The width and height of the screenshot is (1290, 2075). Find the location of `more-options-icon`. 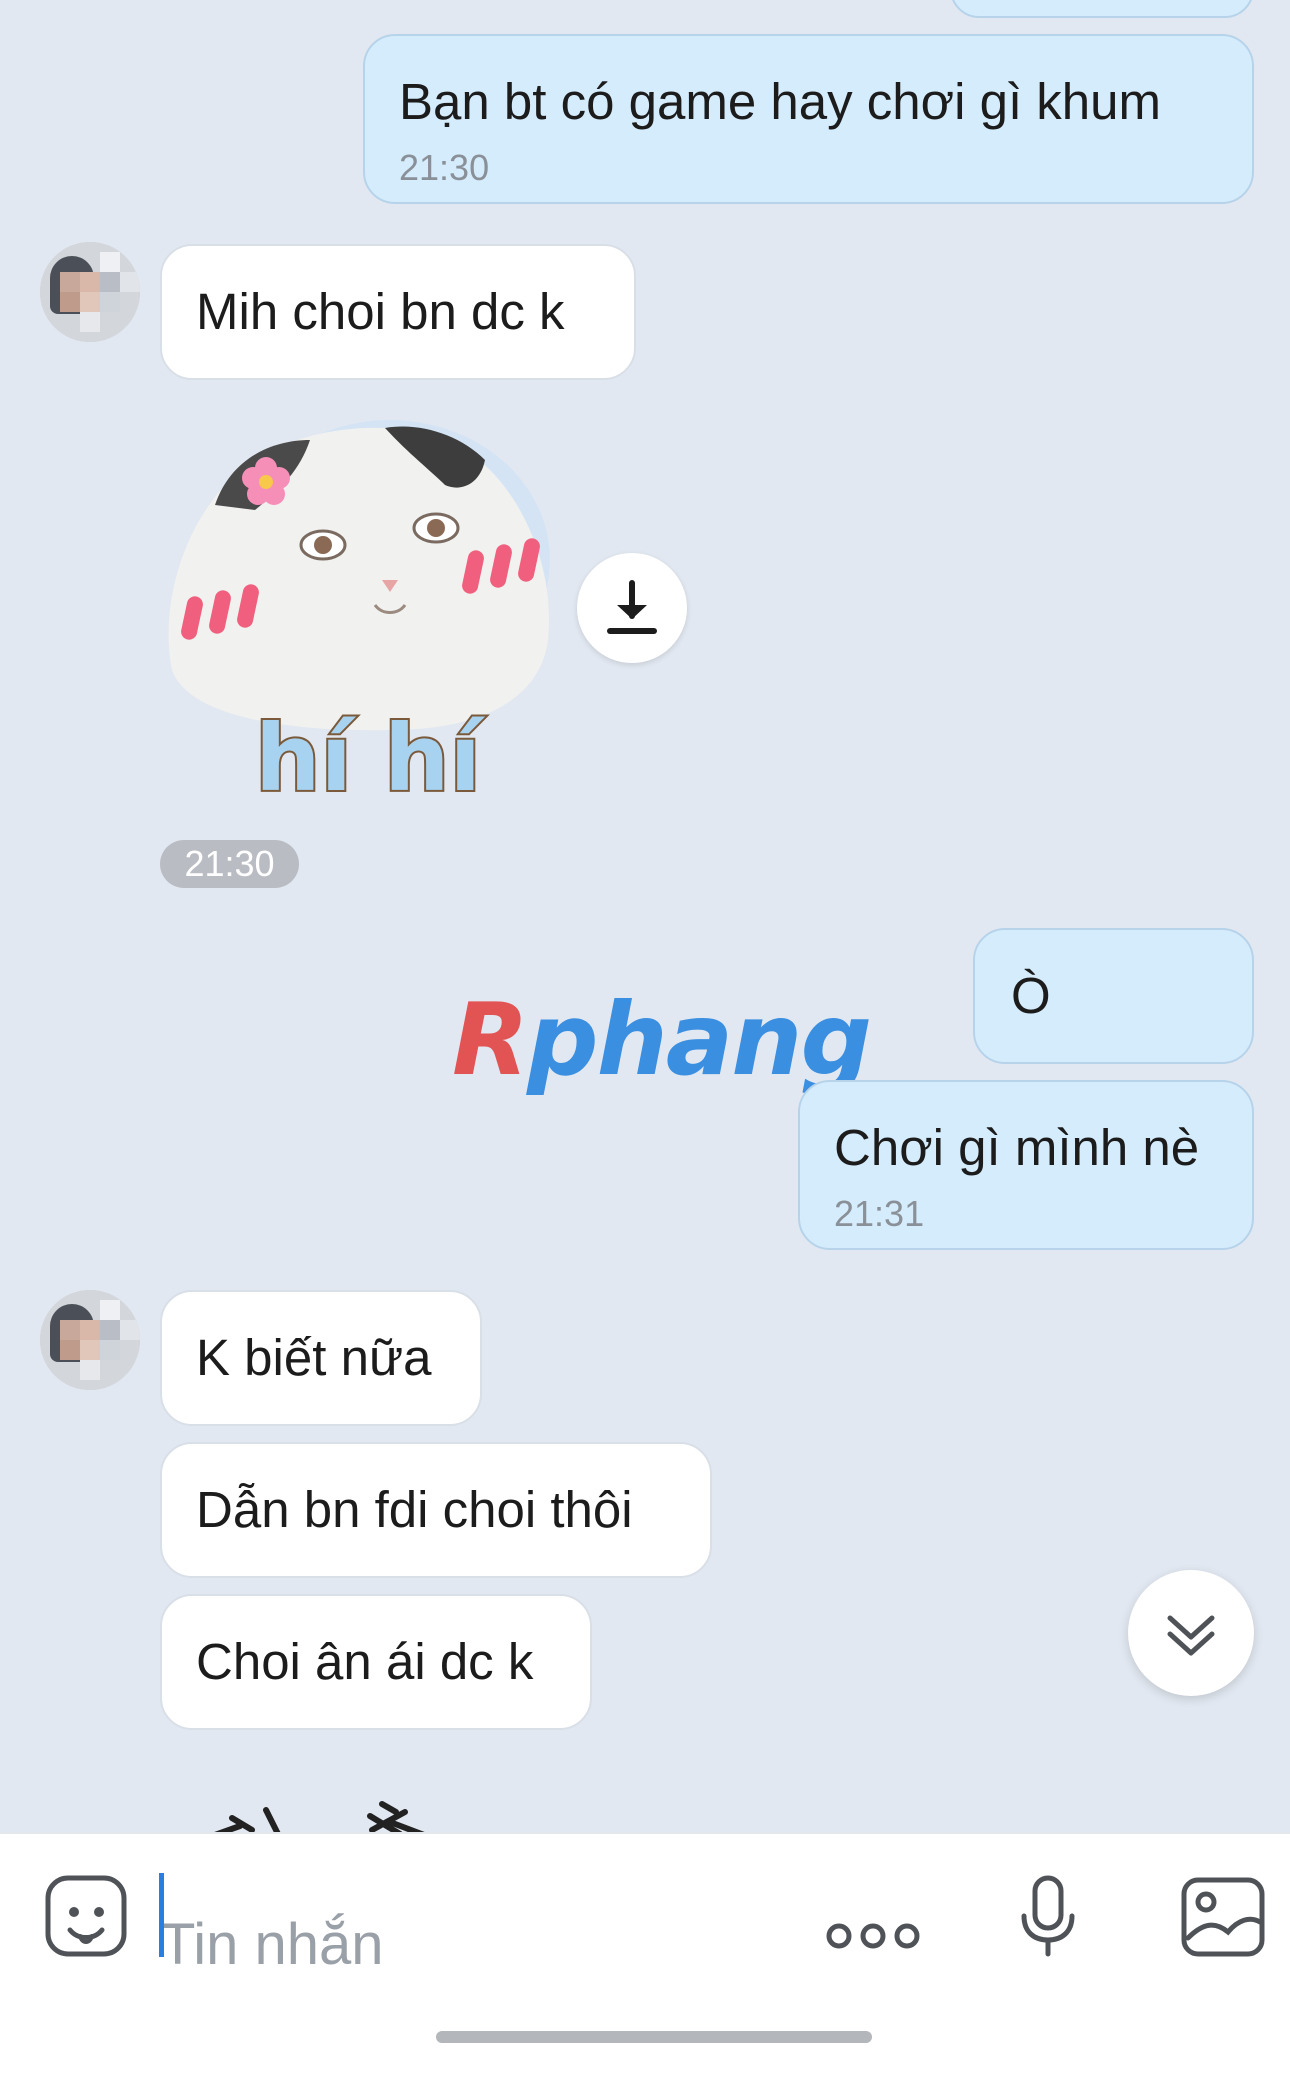

more-options-icon is located at coordinates (873, 1936).